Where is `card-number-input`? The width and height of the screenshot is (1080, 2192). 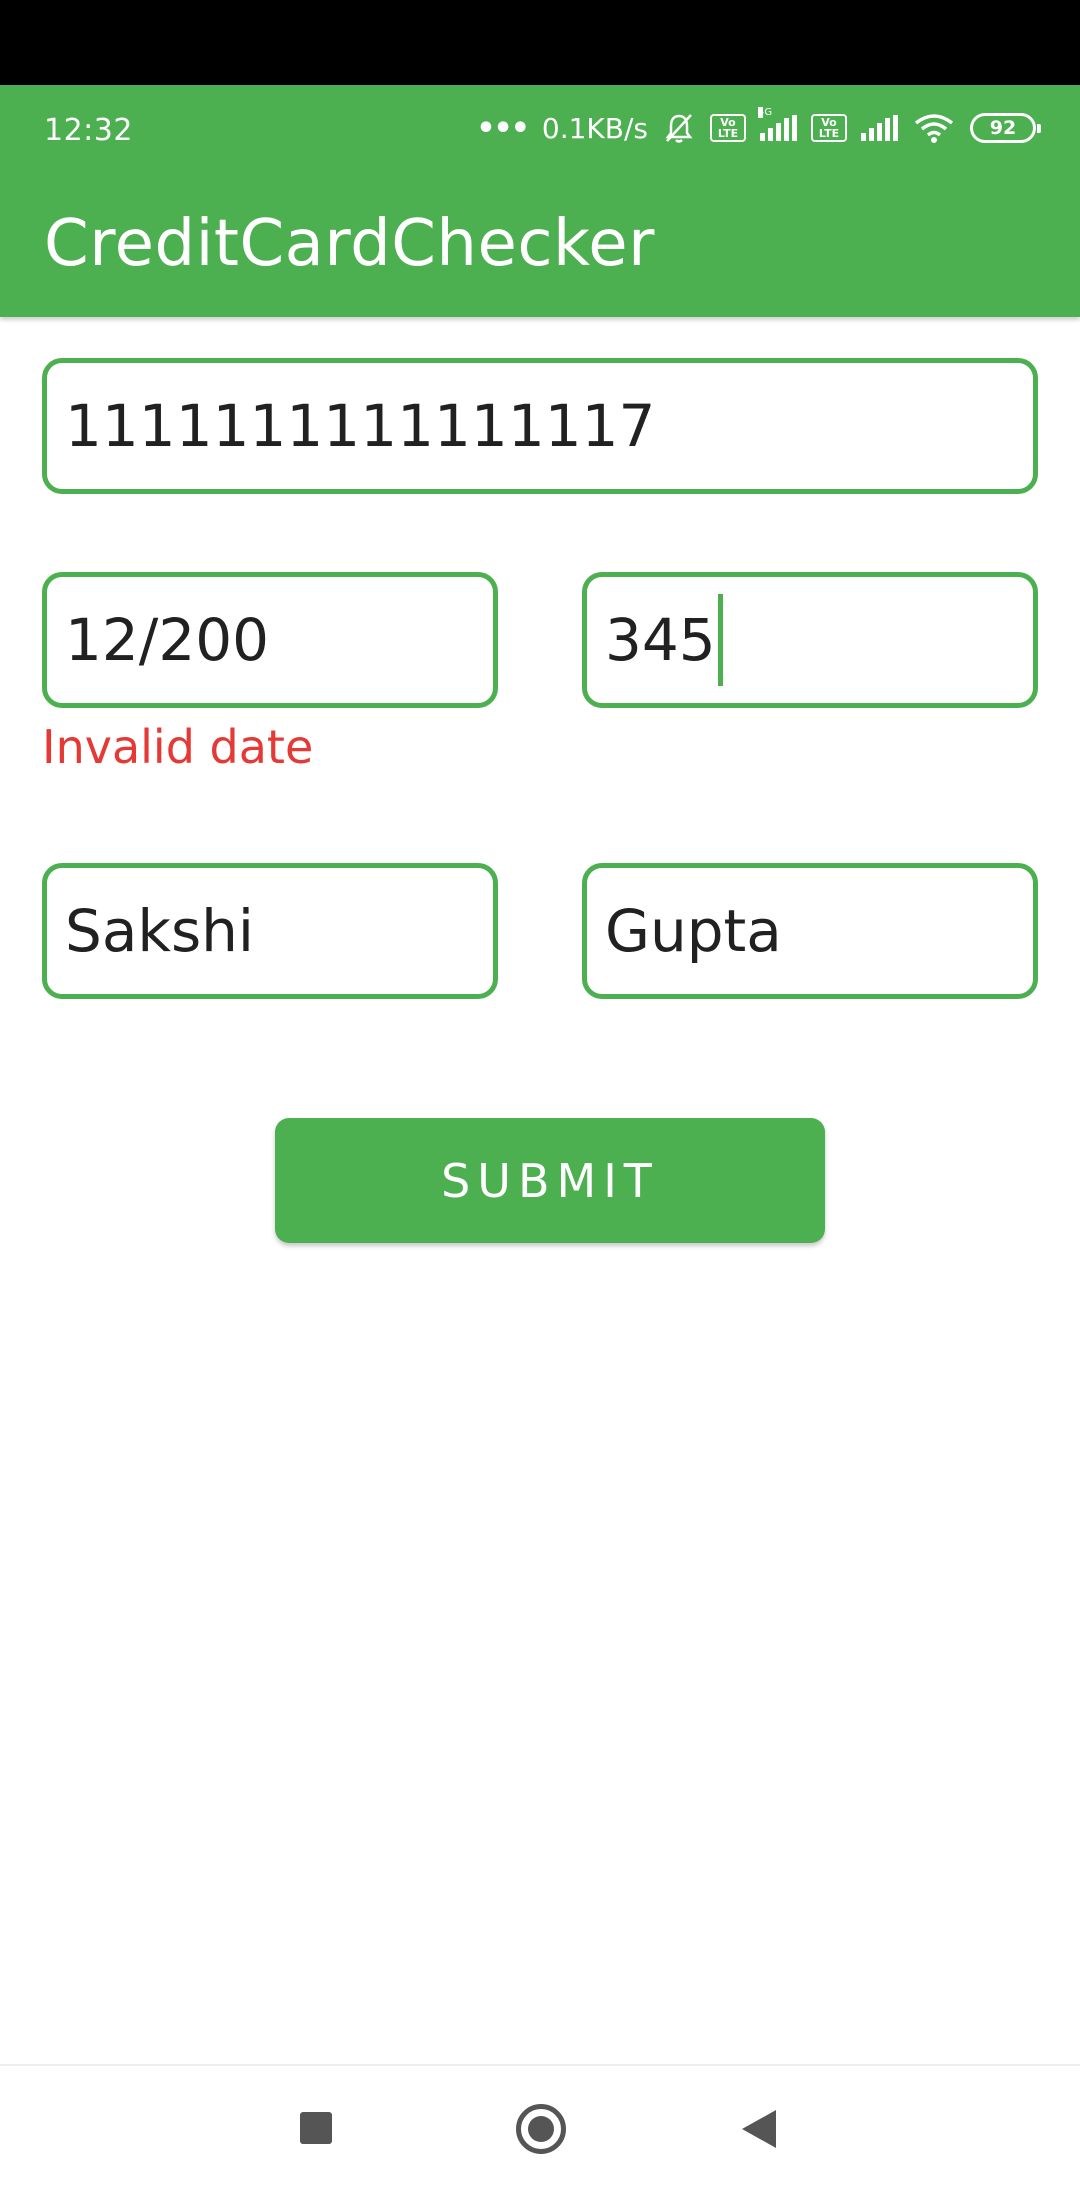 card-number-input is located at coordinates (549, 426).